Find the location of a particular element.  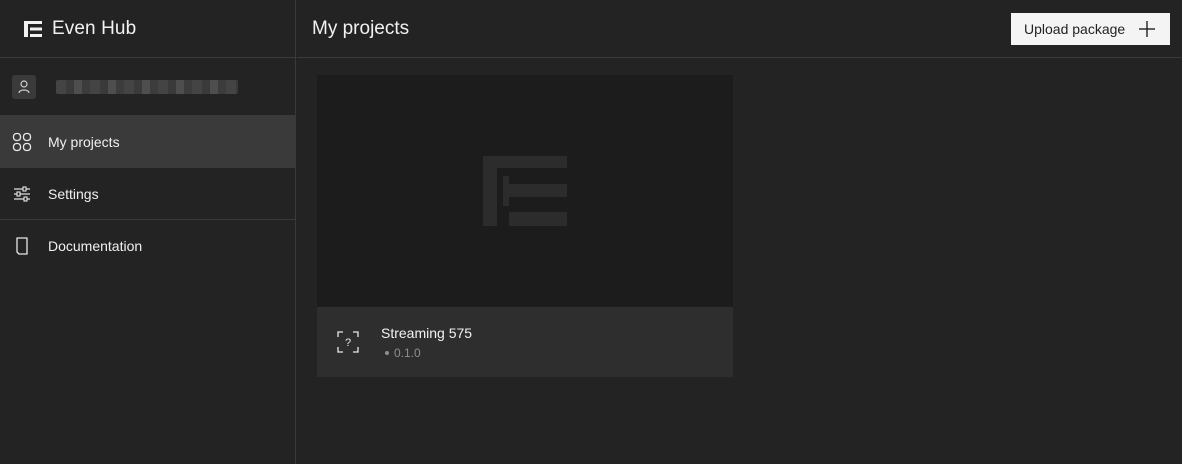

user-account is located at coordinates (147, 87).